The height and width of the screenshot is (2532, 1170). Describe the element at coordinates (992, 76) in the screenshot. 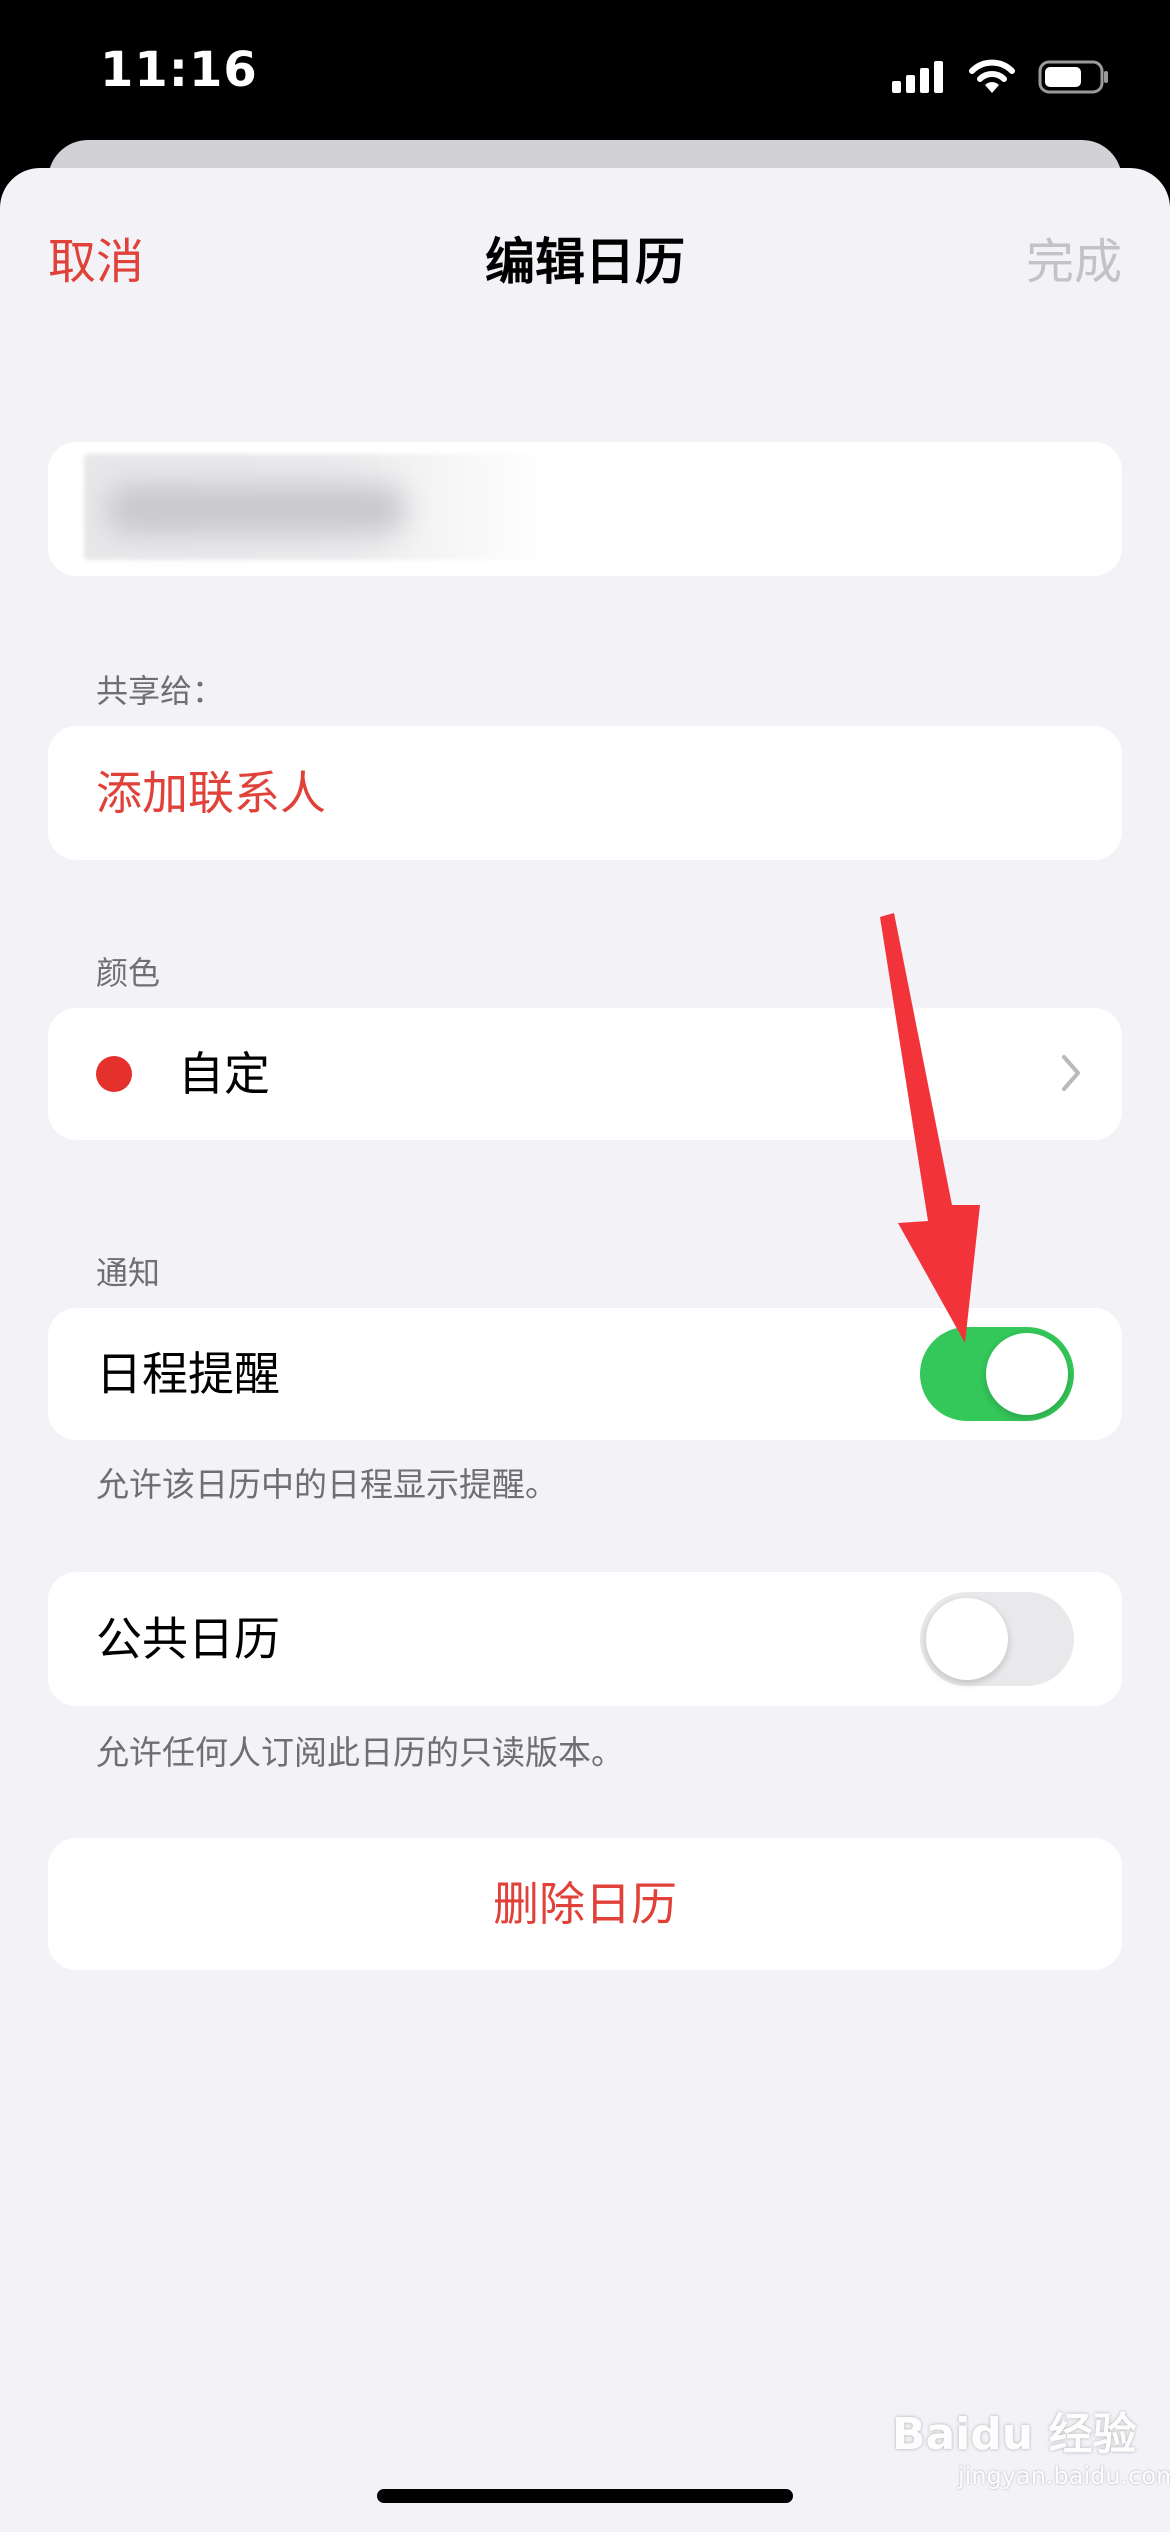

I see `wifi-icon` at that location.